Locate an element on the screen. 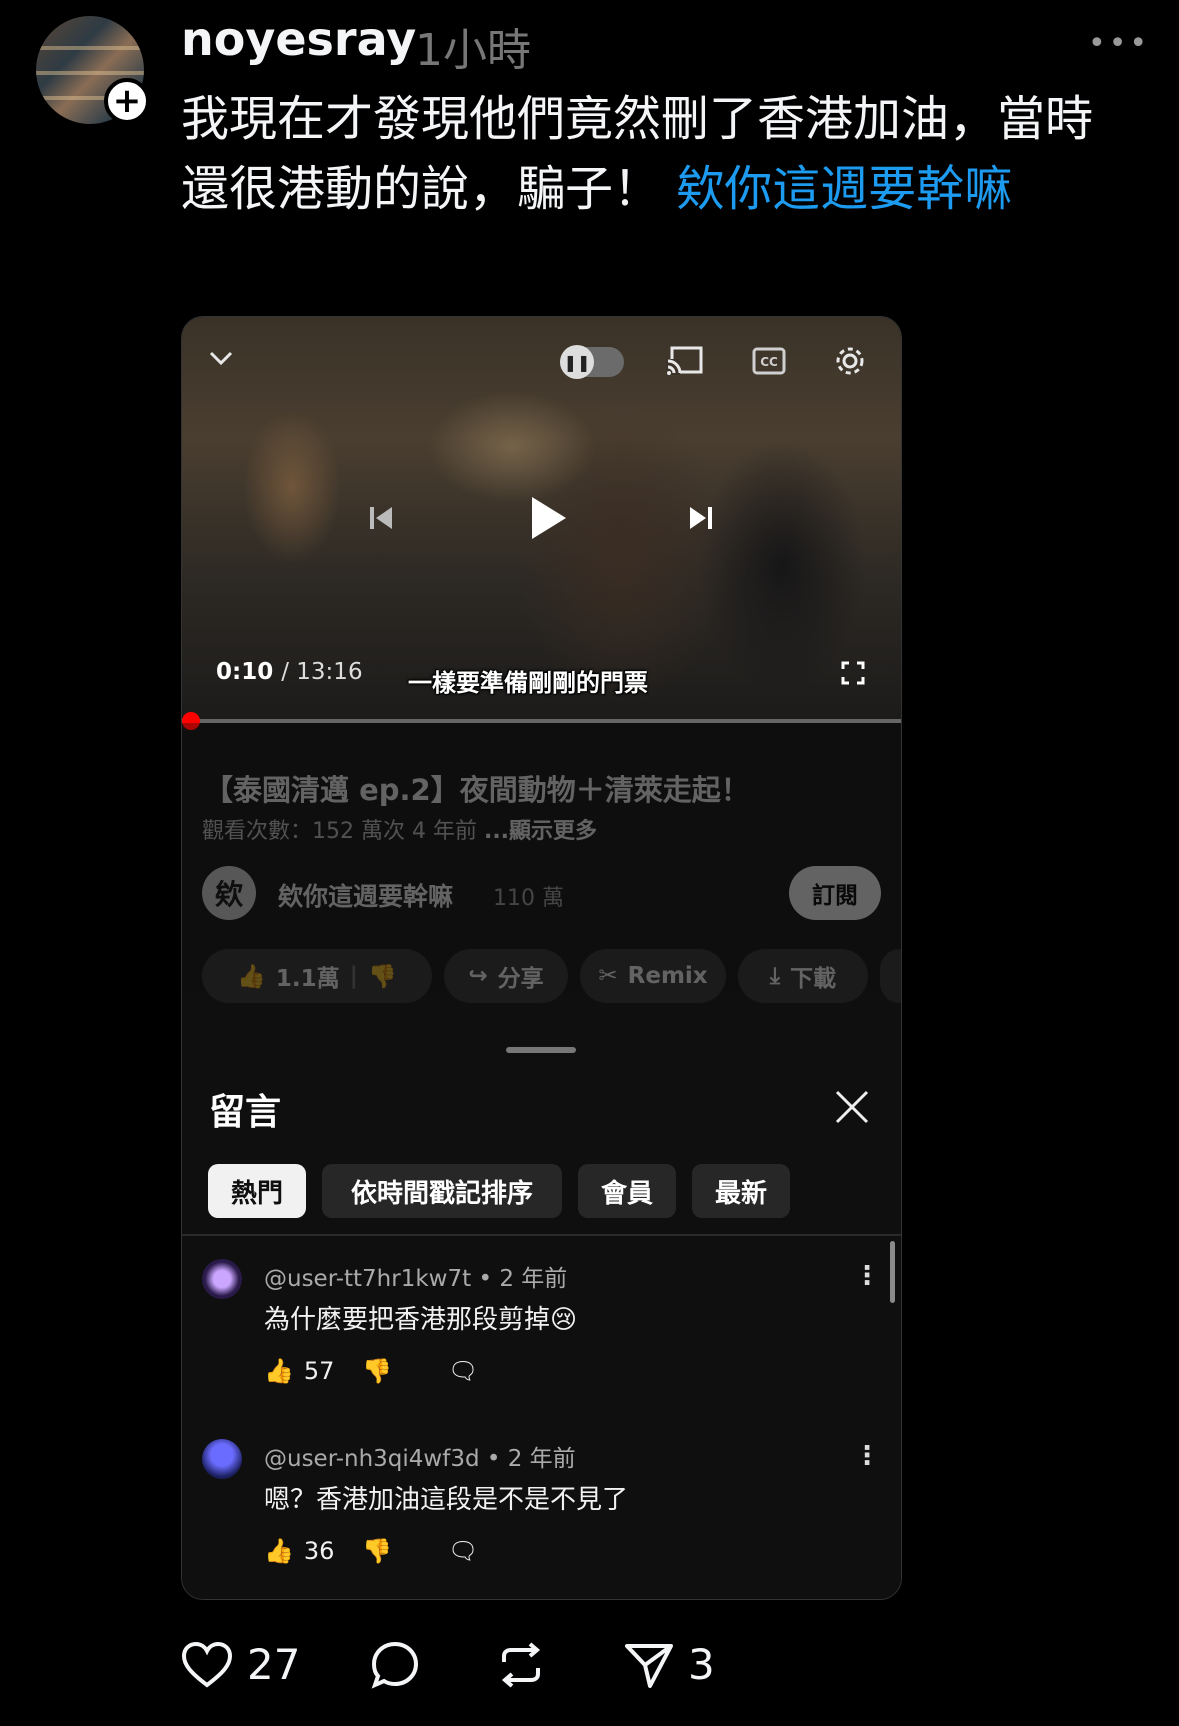 This screenshot has height=1726, width=1179. comment-meta: @user-nh3qi4wf3d • 2 年前 is located at coordinates (420, 1456).